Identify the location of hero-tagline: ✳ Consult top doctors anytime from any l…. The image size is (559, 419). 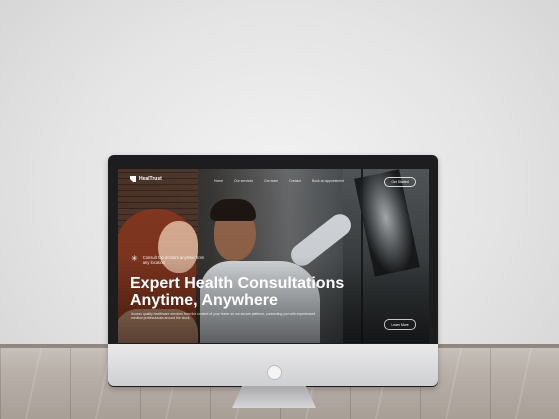
(168, 260).